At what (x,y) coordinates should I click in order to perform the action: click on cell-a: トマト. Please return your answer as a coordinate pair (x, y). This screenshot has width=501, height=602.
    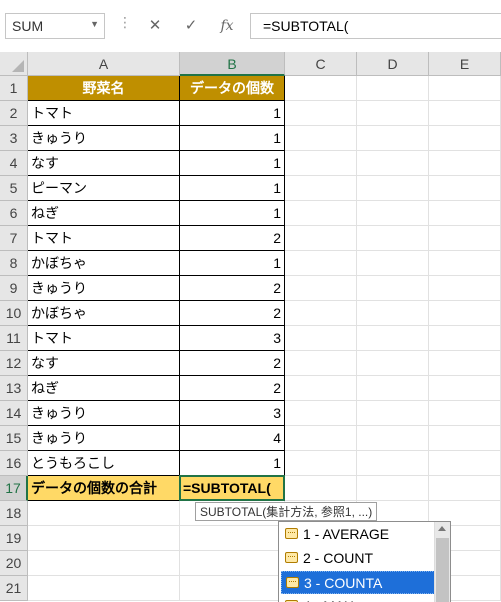
    Looking at the image, I should click on (104, 113).